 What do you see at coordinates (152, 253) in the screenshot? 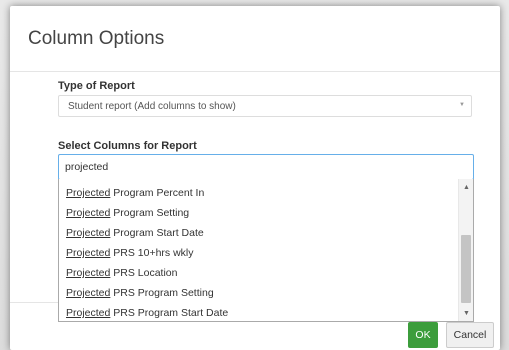
I see `option-rest-text: PRS 10+hrs wkly` at bounding box center [152, 253].